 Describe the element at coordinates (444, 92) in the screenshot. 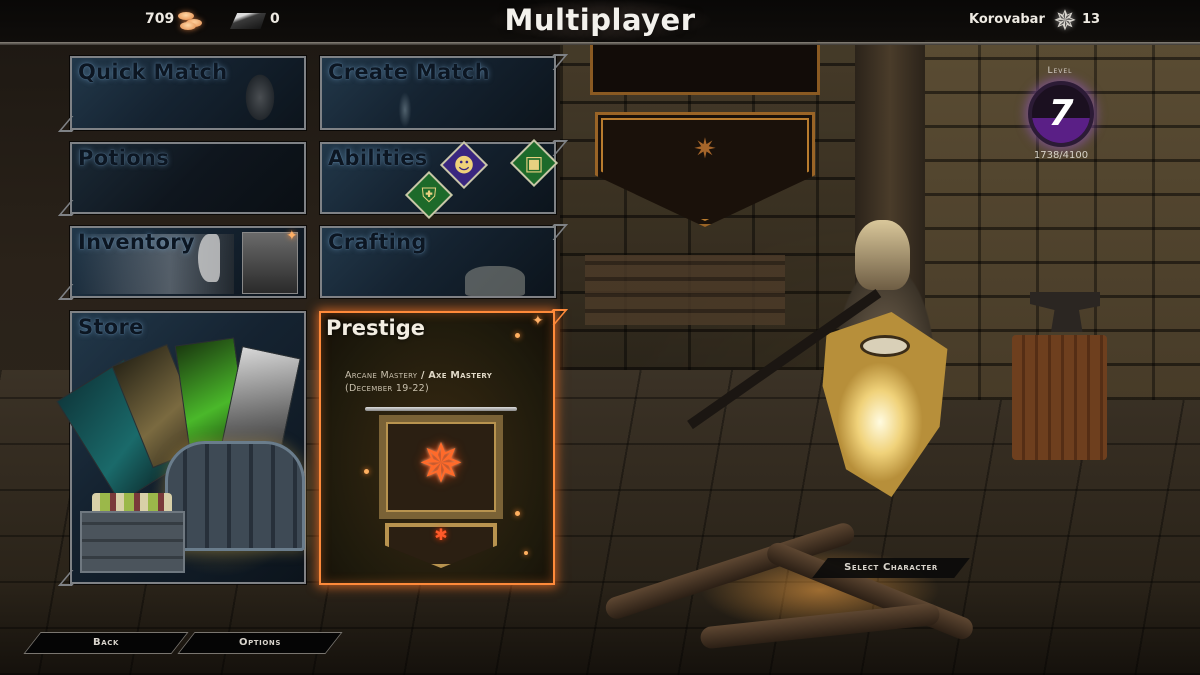

I see `tile-create-match: Create Match` at that location.